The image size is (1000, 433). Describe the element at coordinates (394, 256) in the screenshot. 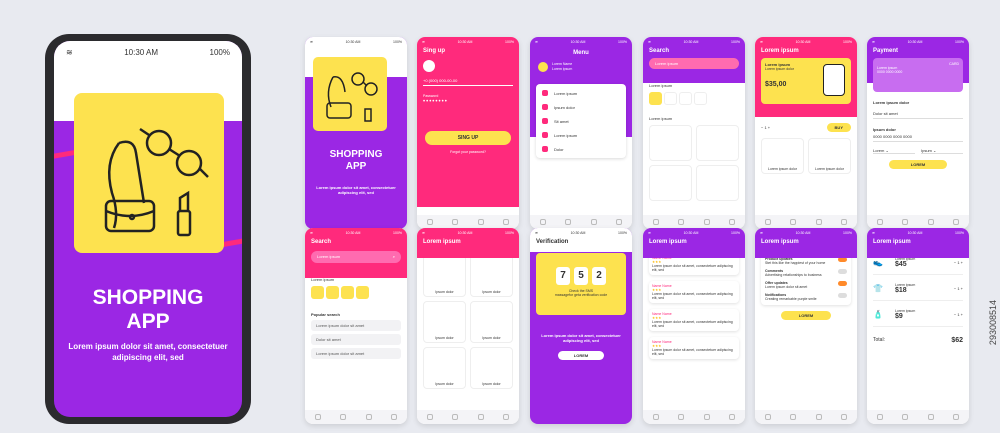

I see `search-icon: ⌕` at that location.